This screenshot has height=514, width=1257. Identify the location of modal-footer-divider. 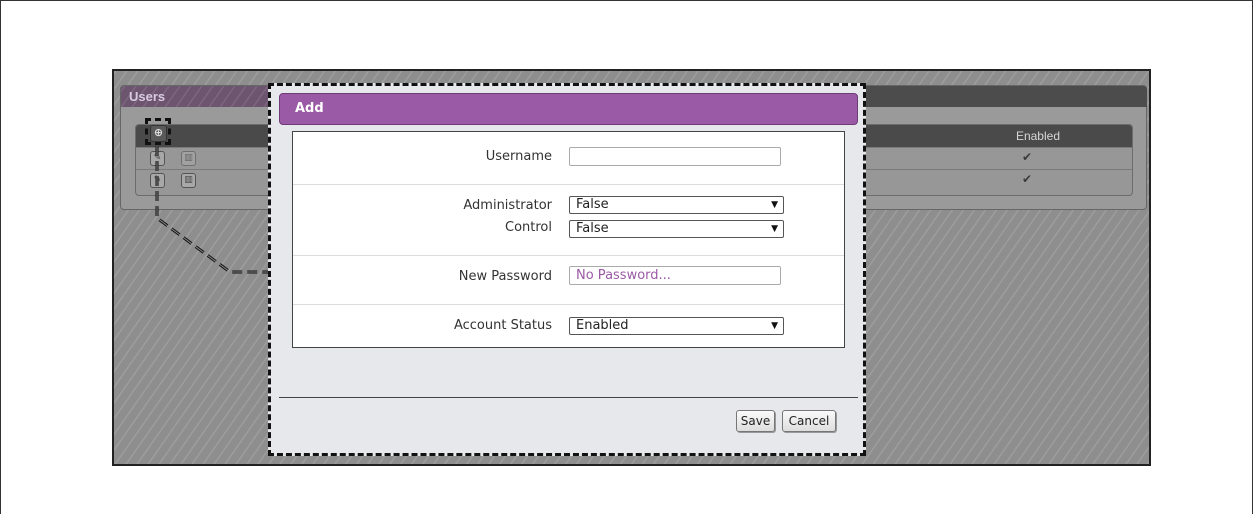
(568, 397).